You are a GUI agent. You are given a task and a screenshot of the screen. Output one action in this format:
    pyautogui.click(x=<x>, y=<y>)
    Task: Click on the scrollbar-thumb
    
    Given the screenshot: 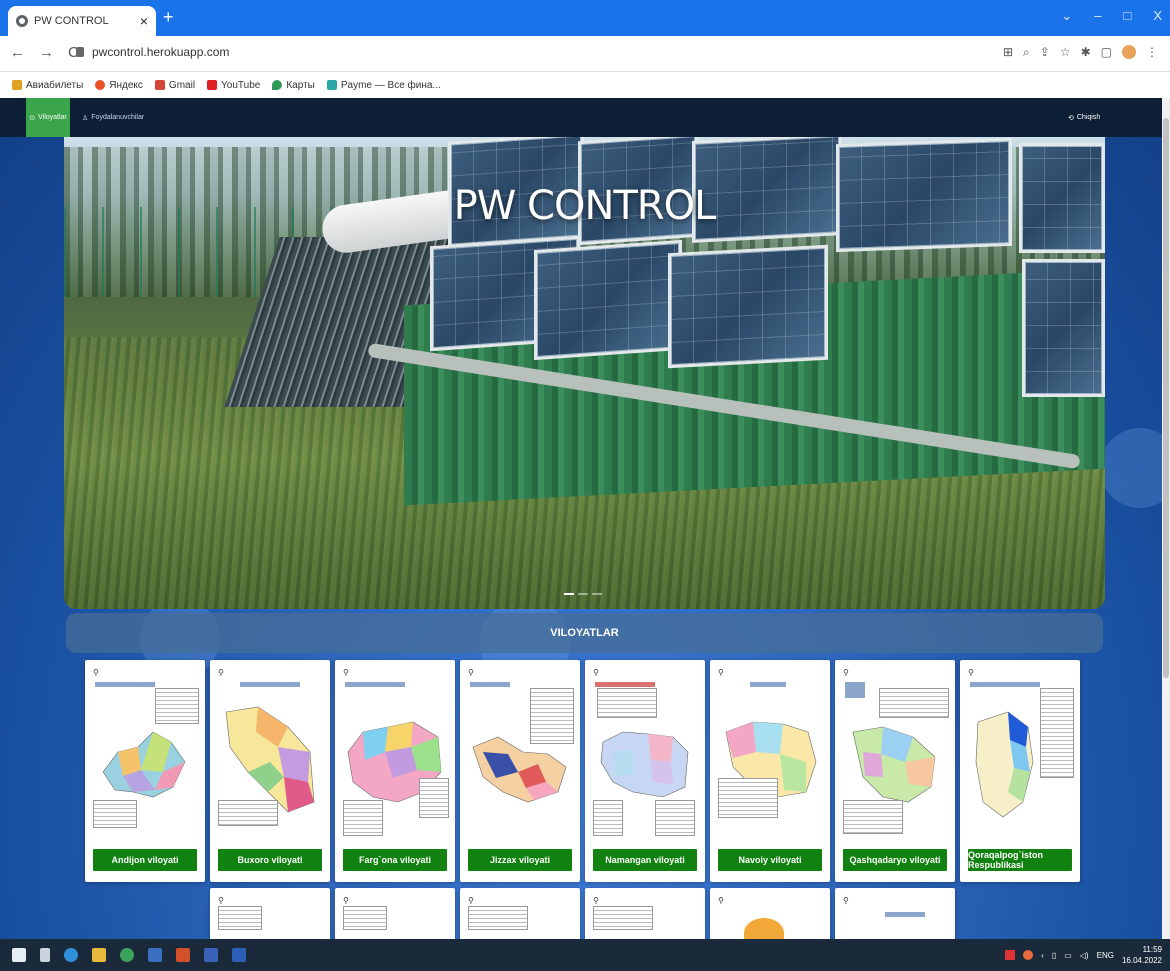 What is the action you would take?
    pyautogui.click(x=1166, y=398)
    